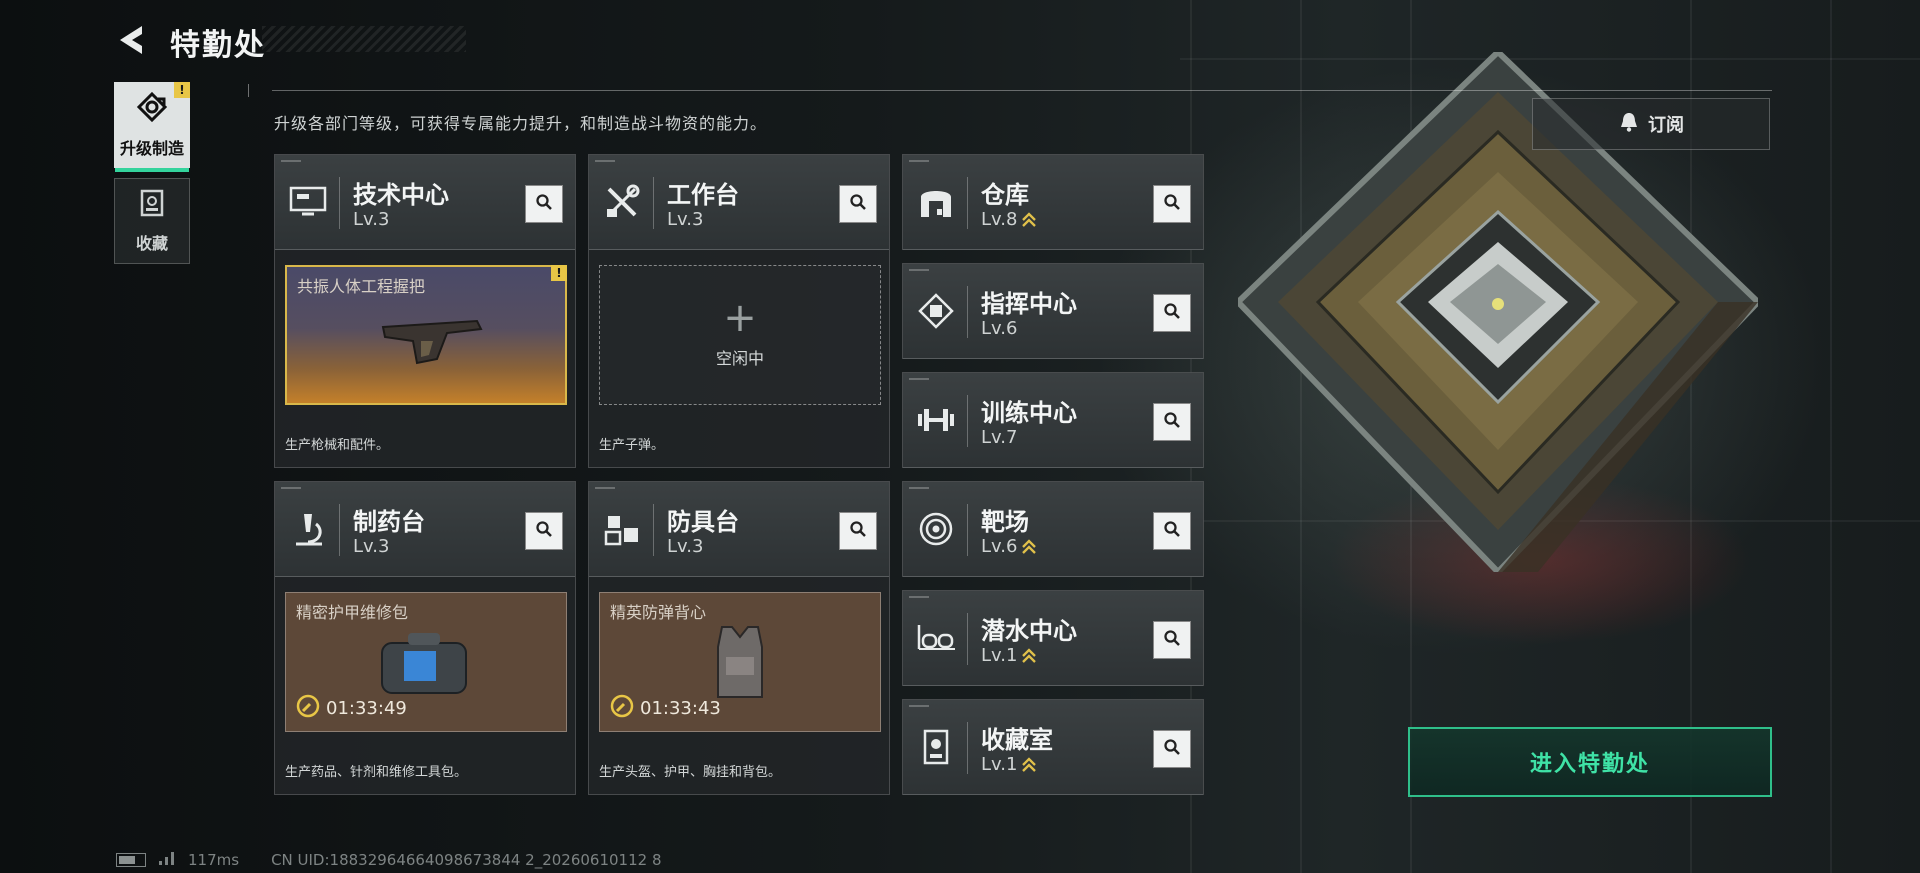 The width and height of the screenshot is (1920, 873). I want to click on cubes-icon, so click(622, 529).